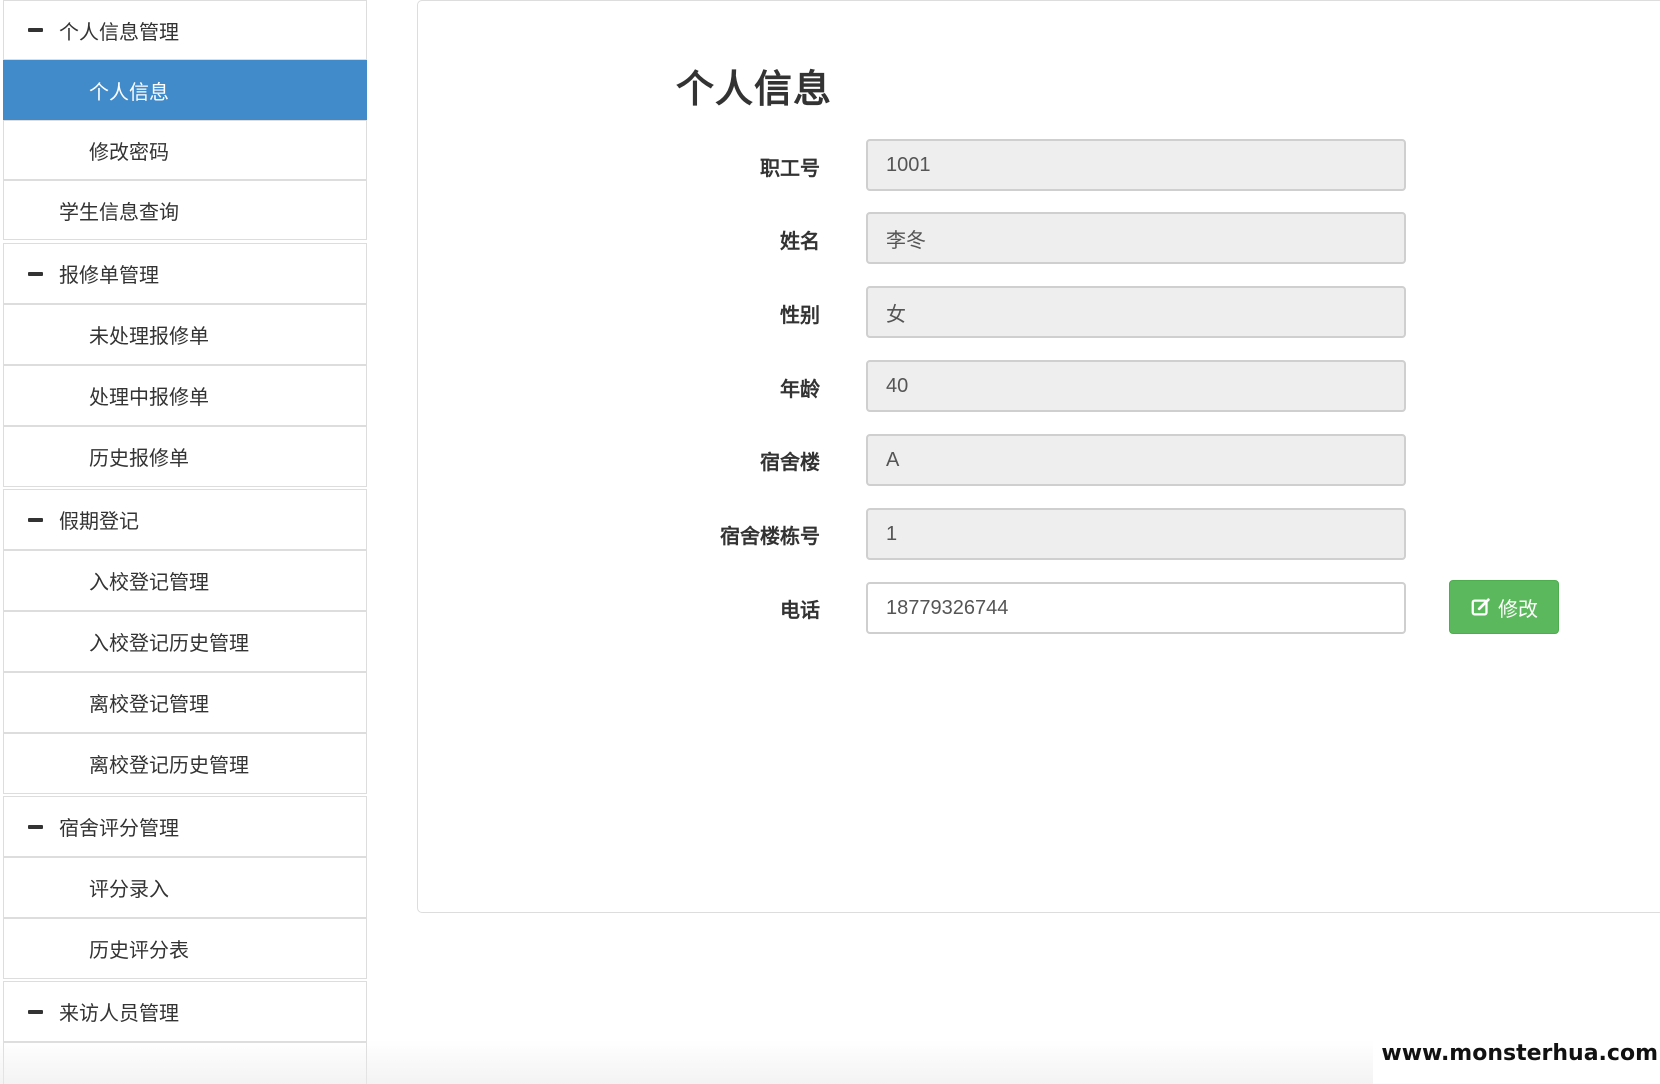 This screenshot has width=1660, height=1084. I want to click on gender-field, so click(1136, 312).